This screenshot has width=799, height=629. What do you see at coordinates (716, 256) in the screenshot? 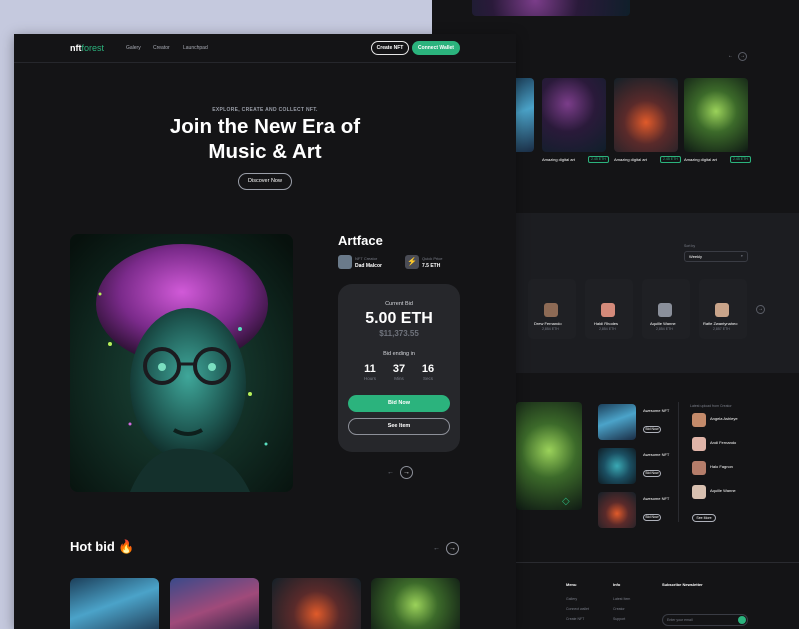
I see `sort-dropdown: Weekly ▾` at bounding box center [716, 256].